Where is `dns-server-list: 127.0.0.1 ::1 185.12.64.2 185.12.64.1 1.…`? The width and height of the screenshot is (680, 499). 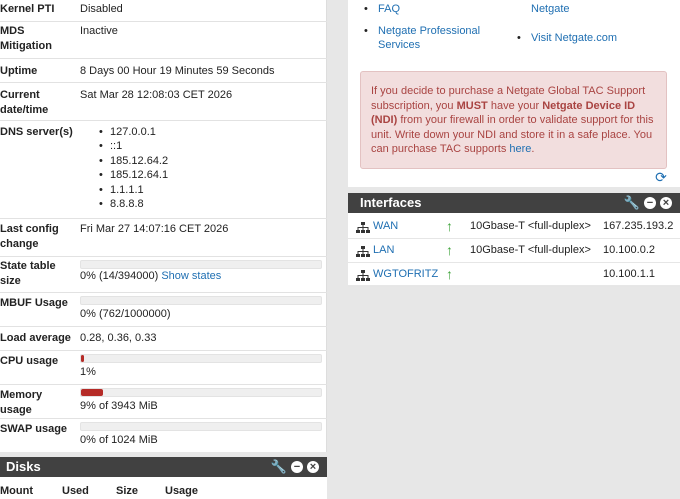 dns-server-list: 127.0.0.1 ::1 185.12.64.2 185.12.64.1 1.… is located at coordinates (124, 168).